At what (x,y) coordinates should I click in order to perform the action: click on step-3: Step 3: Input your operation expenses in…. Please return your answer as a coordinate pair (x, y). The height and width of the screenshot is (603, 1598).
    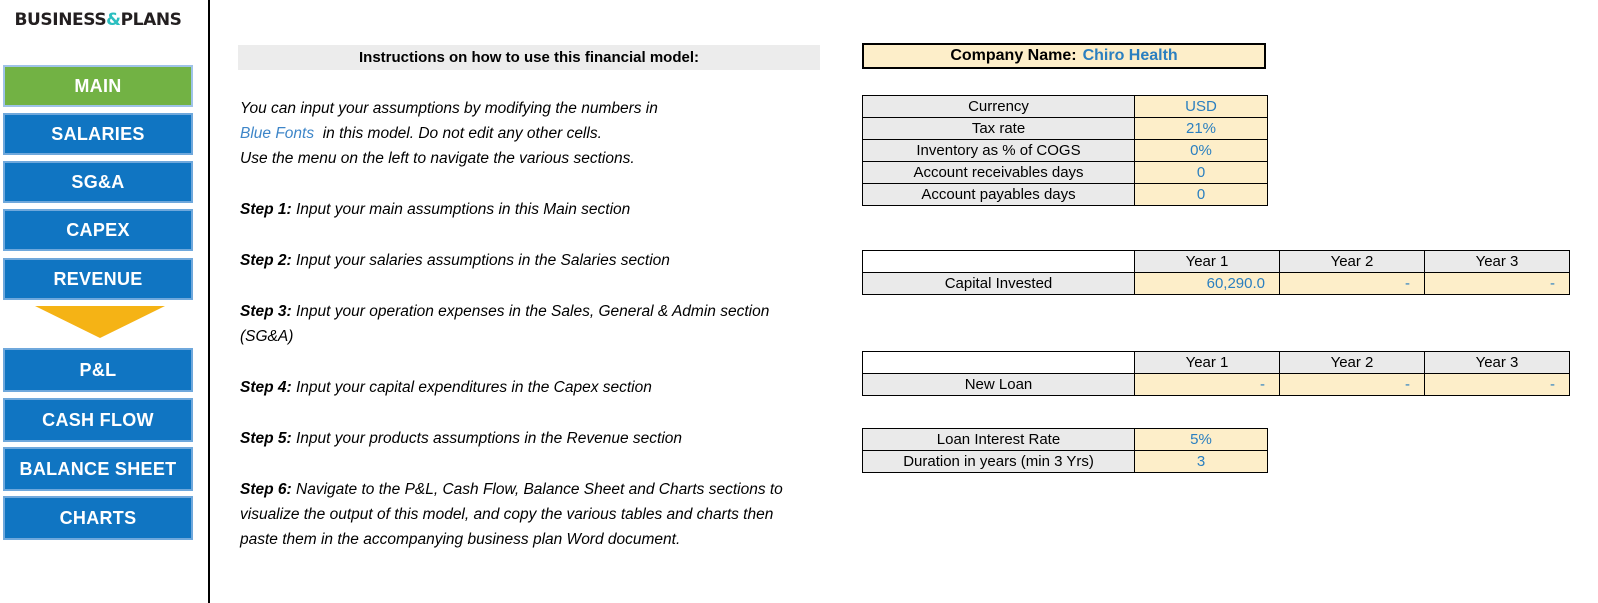
    Looking at the image, I should click on (525, 324).